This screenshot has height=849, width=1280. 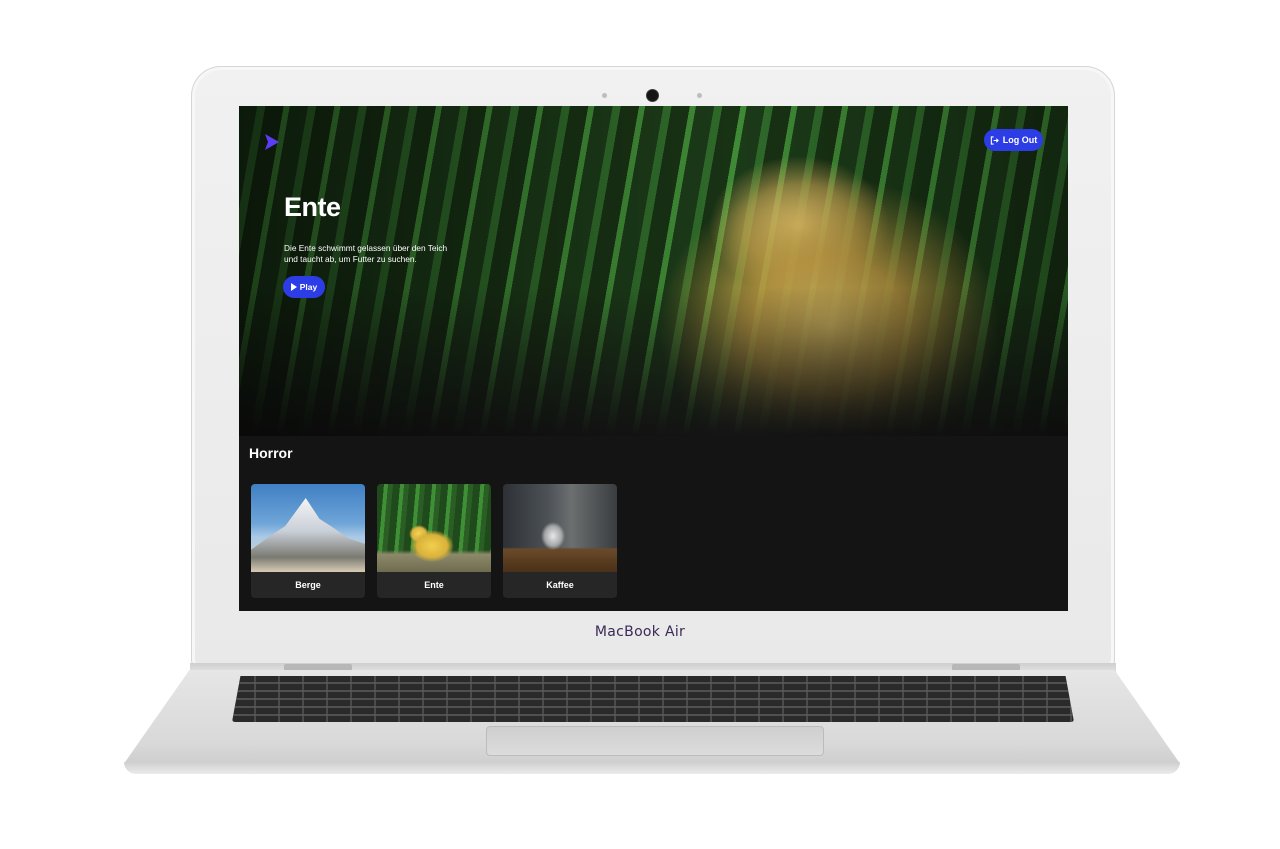 What do you see at coordinates (308, 287) in the screenshot?
I see `play-label: Play` at bounding box center [308, 287].